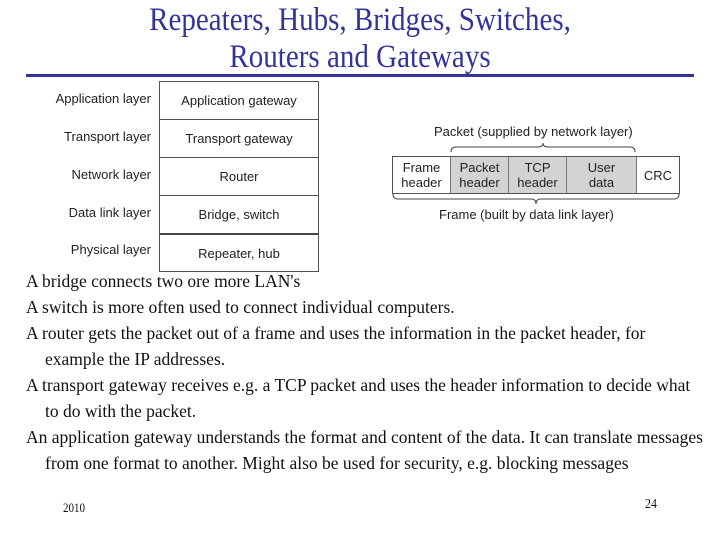 This screenshot has width=720, height=540. Describe the element at coordinates (110, 249) in the screenshot. I see `layer-label-physical: Physical layer` at that location.